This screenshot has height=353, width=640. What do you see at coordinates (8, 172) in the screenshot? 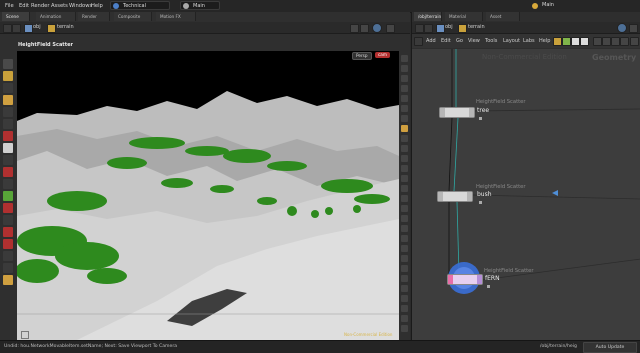
I see `magnet-icon` at bounding box center [8, 172].